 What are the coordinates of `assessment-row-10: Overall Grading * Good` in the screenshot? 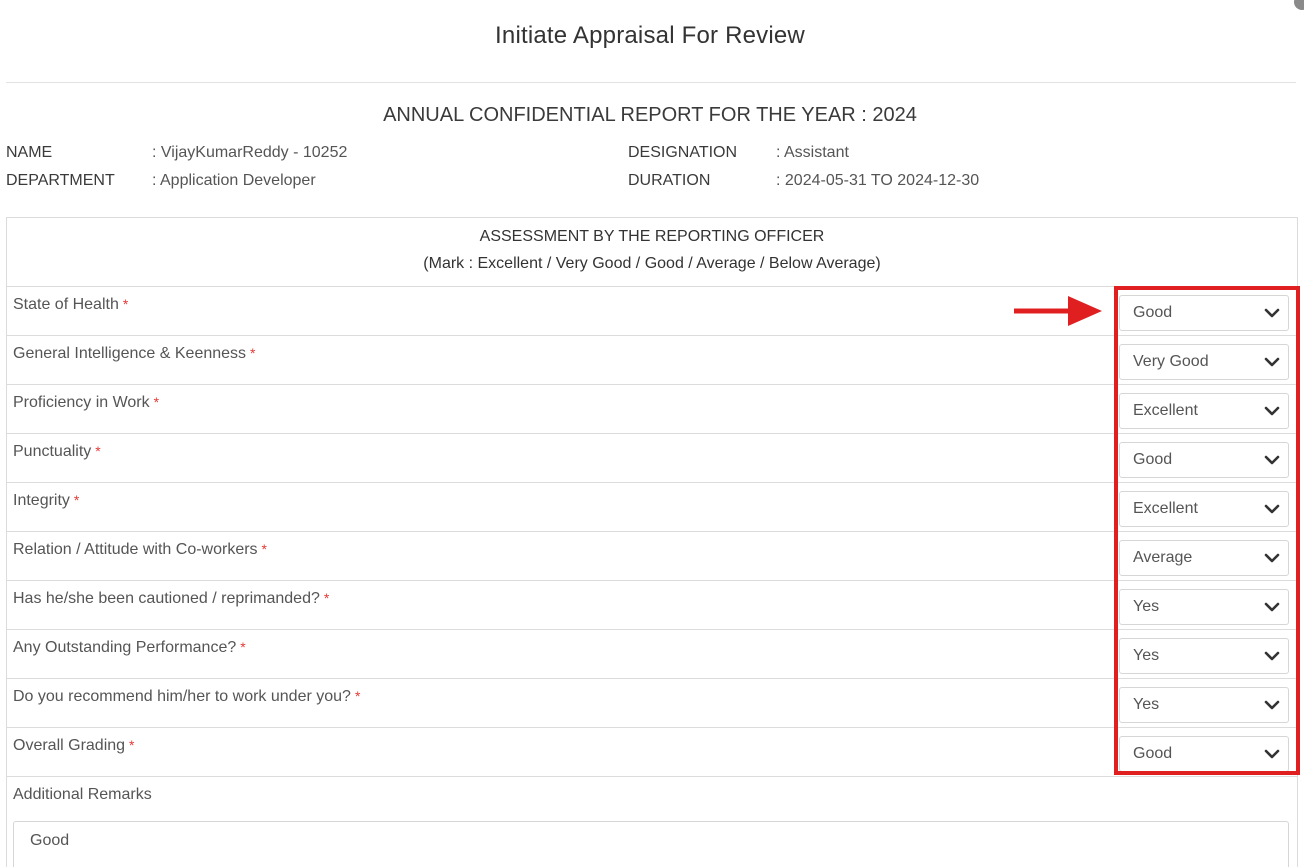 It's located at (652, 752).